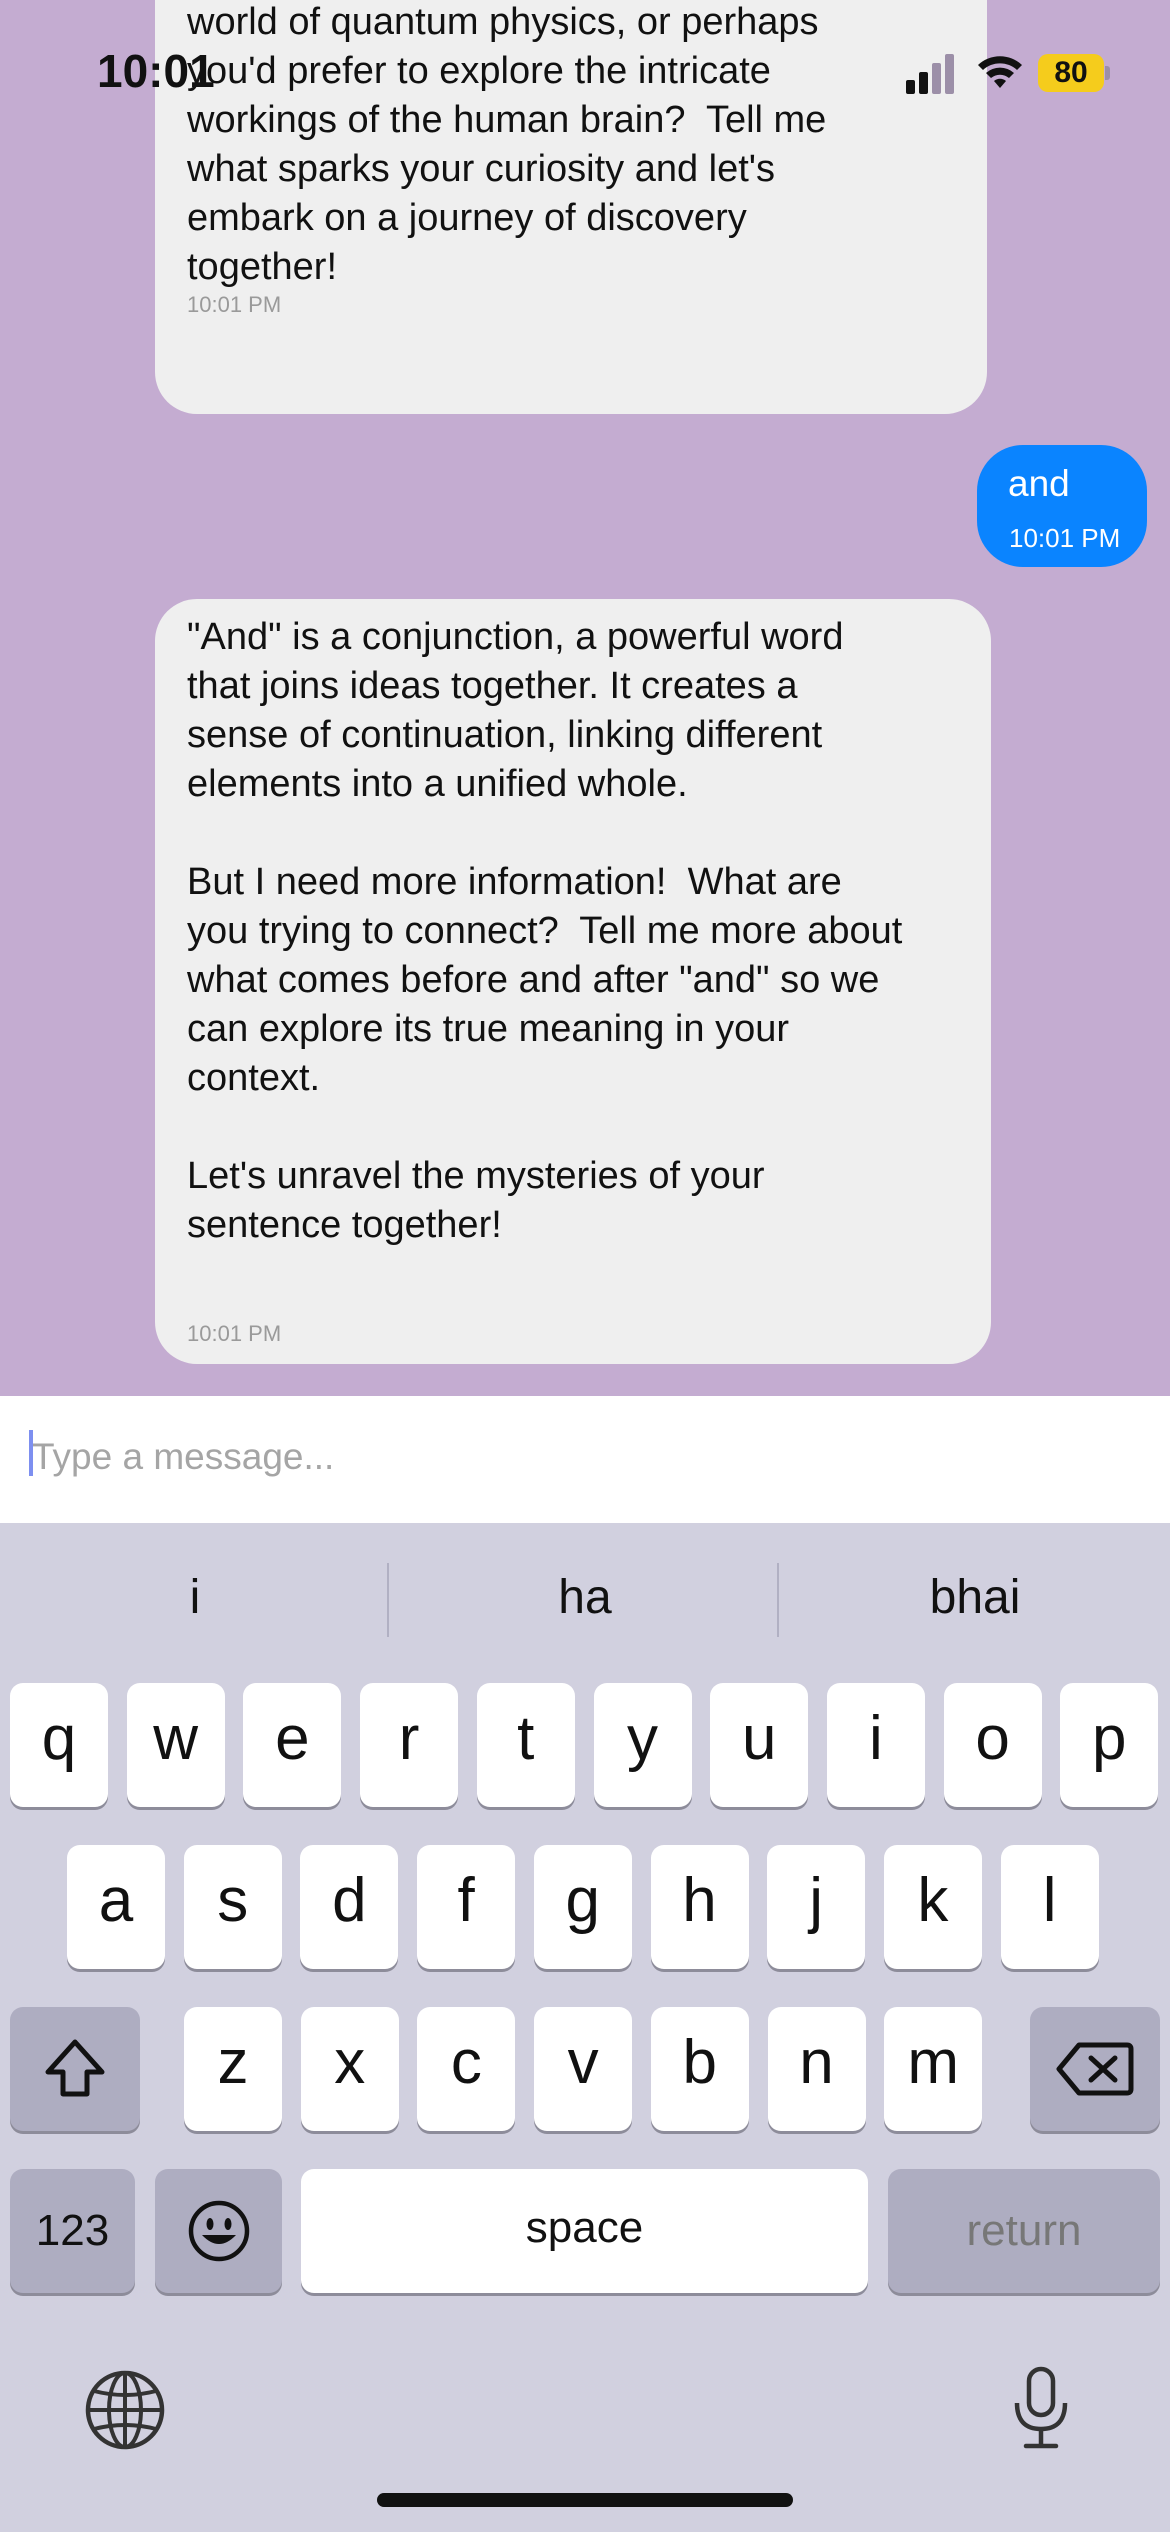  What do you see at coordinates (1109, 1738) in the screenshot?
I see `key-label: p` at bounding box center [1109, 1738].